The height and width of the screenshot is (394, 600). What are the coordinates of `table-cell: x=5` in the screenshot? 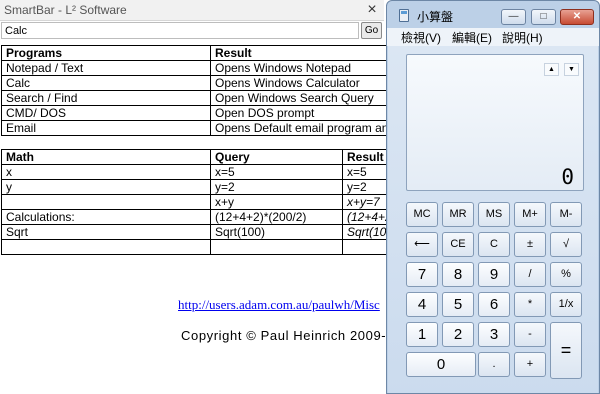 It's located at (276, 172).